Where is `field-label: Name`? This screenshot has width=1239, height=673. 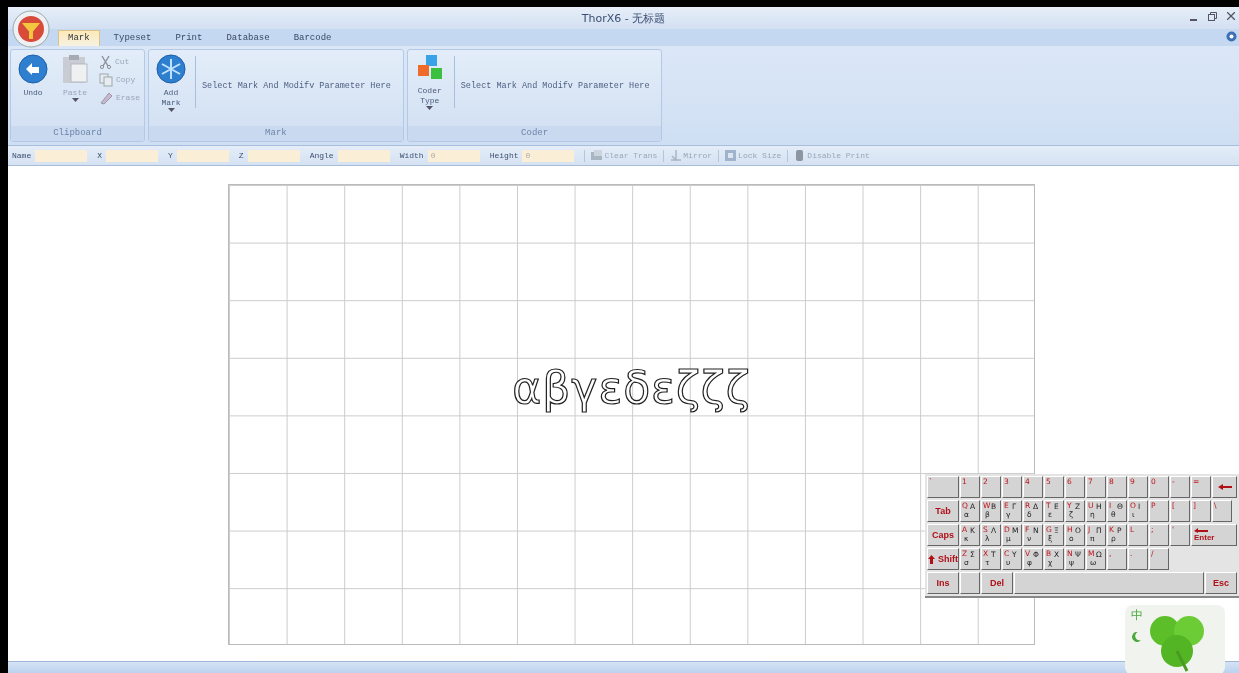
field-label: Name is located at coordinates (22, 155).